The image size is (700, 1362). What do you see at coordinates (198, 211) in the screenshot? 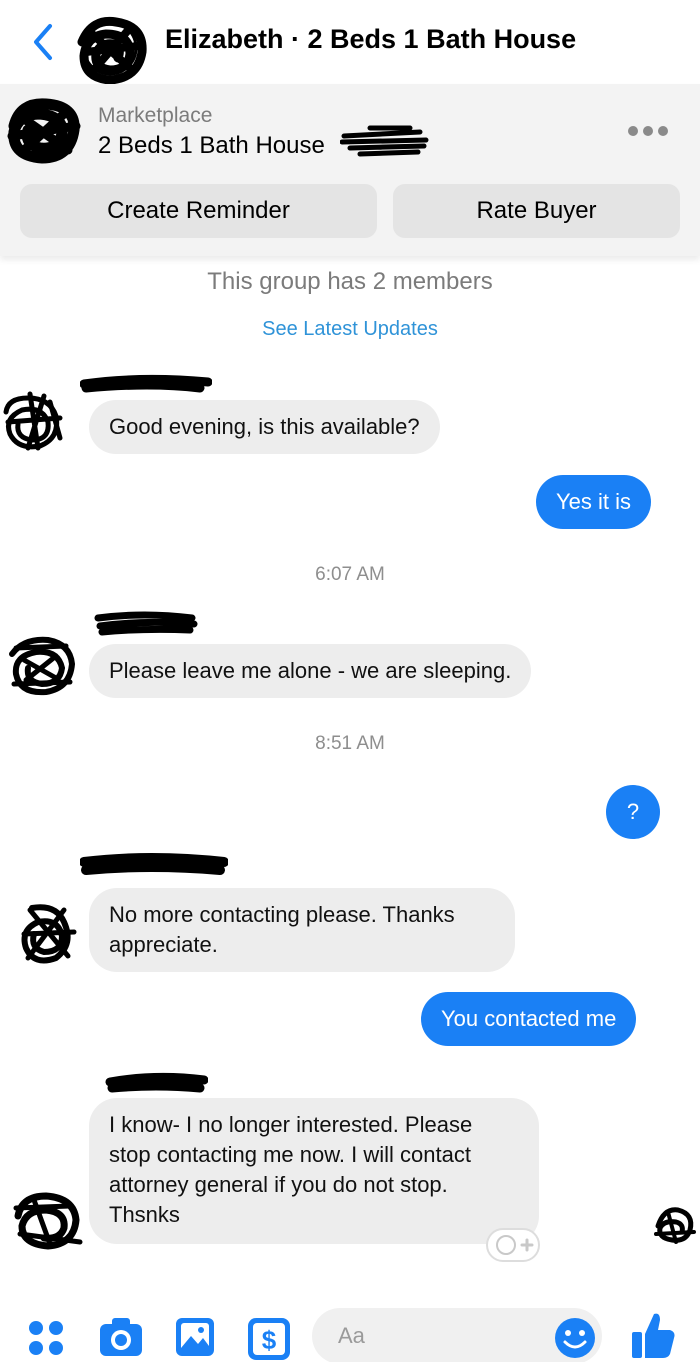
I see `create-reminder-button: Create Reminder` at bounding box center [198, 211].